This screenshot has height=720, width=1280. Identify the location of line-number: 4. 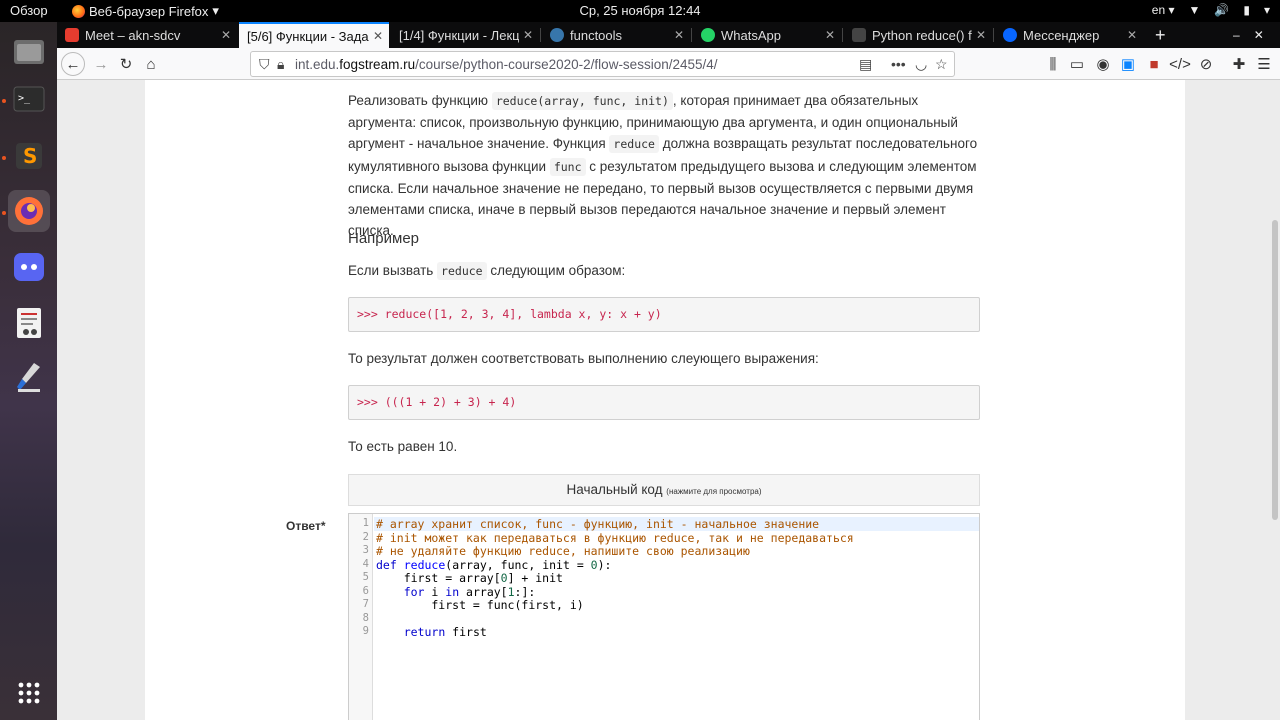
(365, 563).